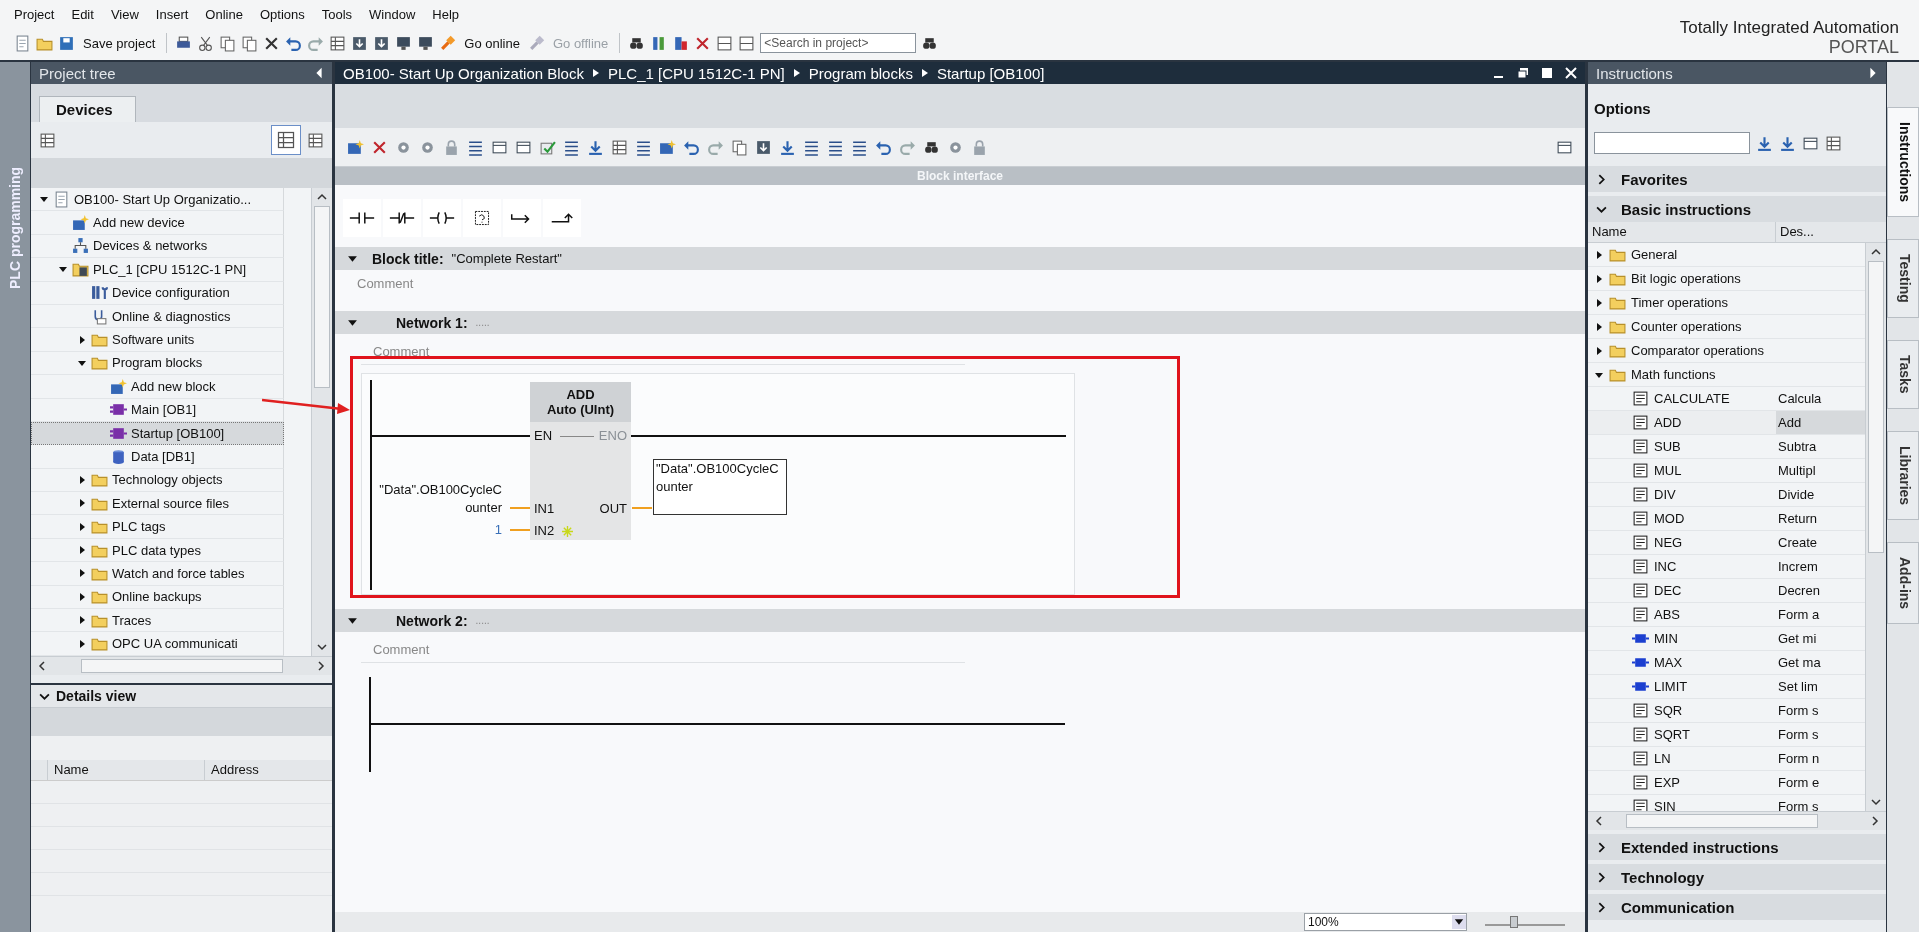 The width and height of the screenshot is (1919, 932). Describe the element at coordinates (157, 293) in the screenshot. I see `tree-item: Device configuration` at that location.